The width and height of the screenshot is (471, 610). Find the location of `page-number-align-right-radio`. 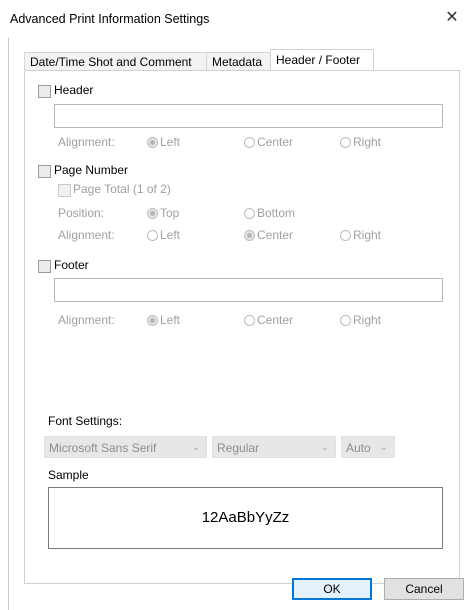

page-number-align-right-radio is located at coordinates (345, 235).